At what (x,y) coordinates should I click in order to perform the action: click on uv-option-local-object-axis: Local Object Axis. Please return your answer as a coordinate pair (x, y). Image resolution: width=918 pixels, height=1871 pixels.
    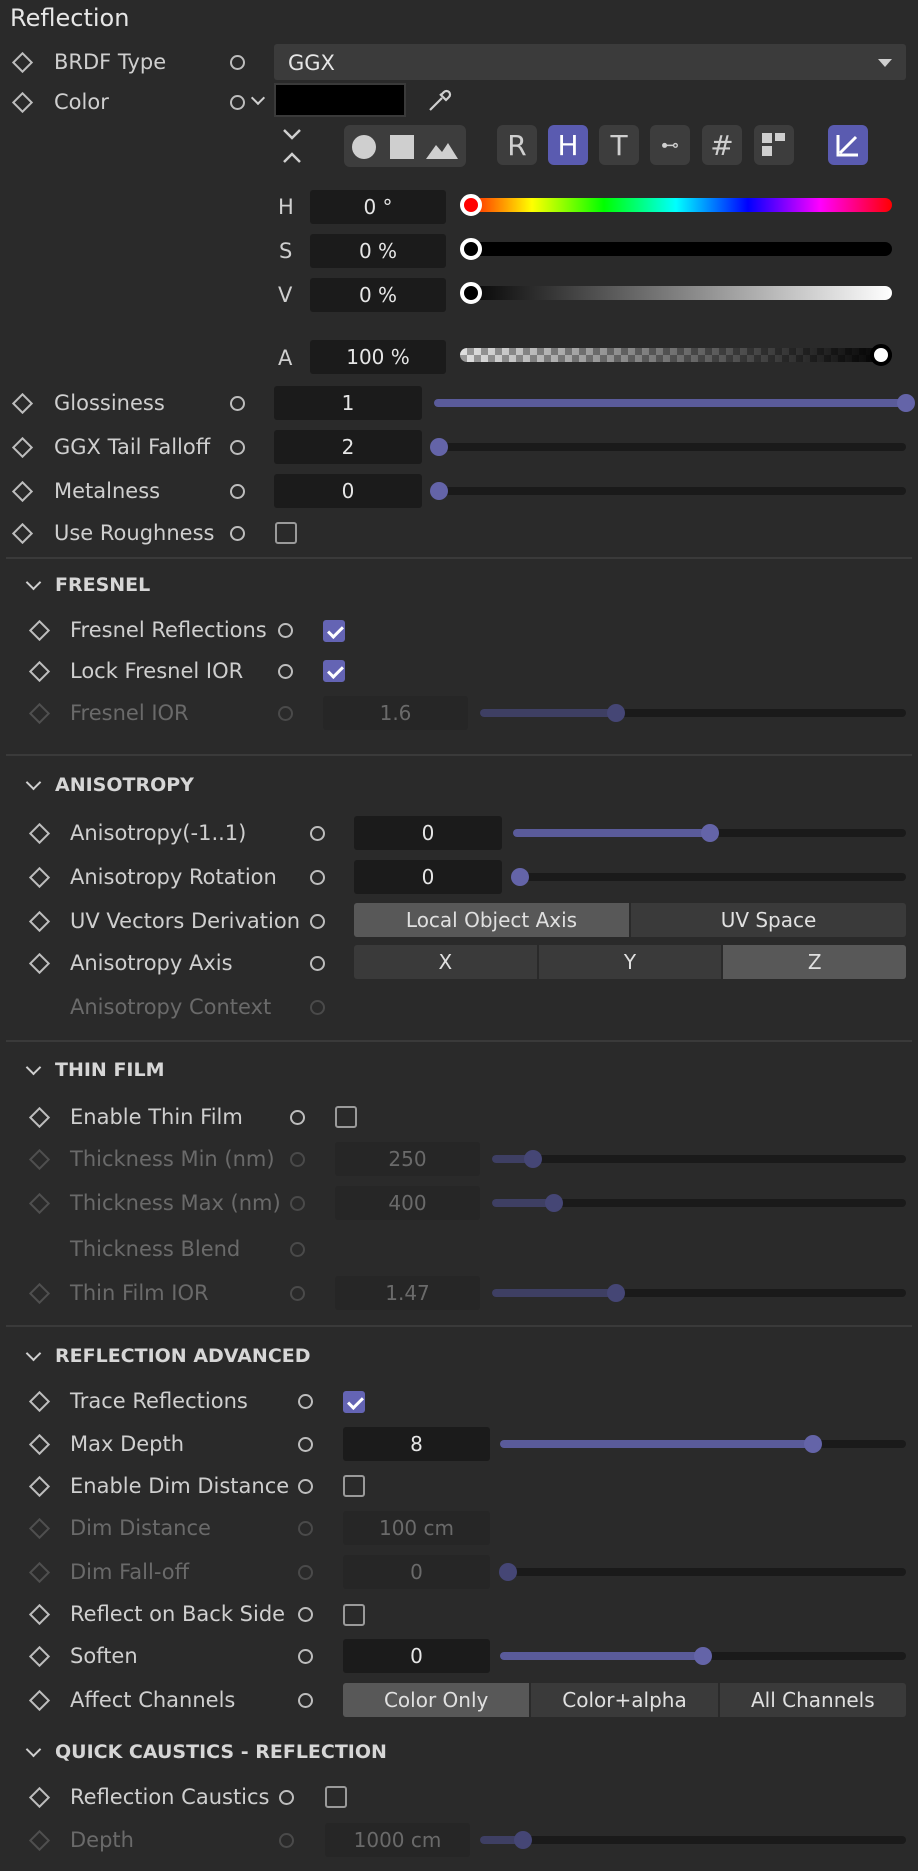
    Looking at the image, I should click on (491, 920).